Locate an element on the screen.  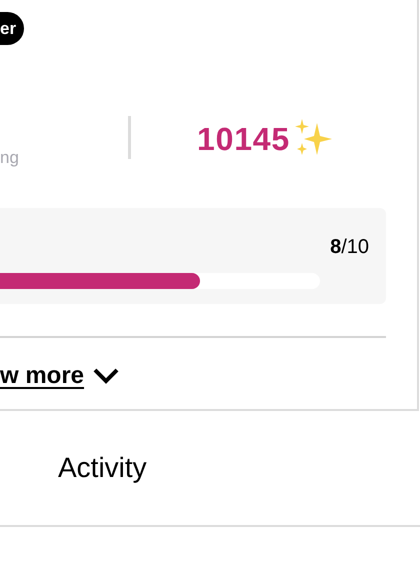
tab: Activity is located at coordinates (102, 468).